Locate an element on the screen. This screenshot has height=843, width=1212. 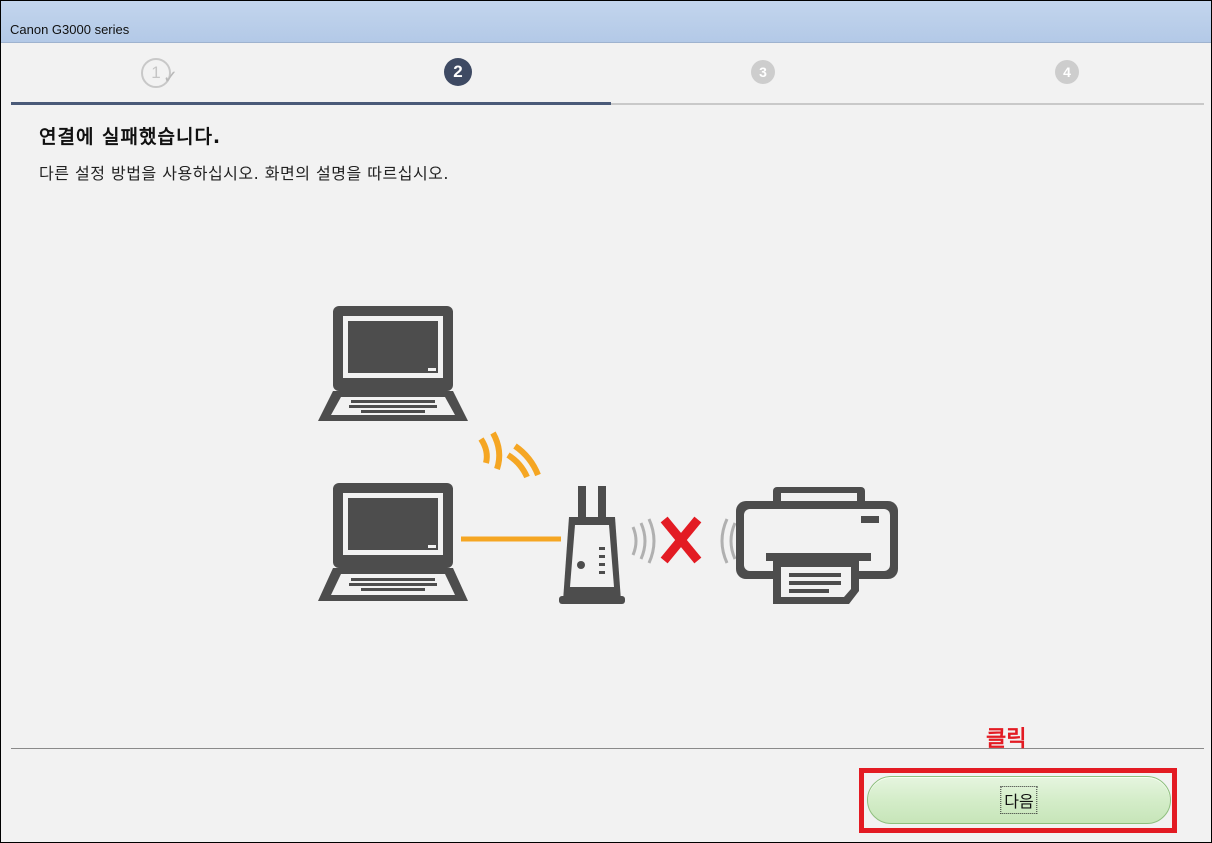
step-indicator: 1 ✓ 2 3 4 is located at coordinates (606, 75).